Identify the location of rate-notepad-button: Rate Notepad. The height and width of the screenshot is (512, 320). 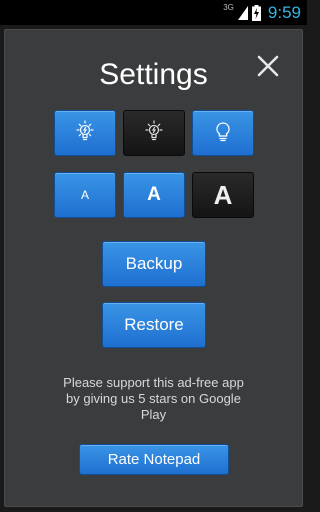
(154, 459).